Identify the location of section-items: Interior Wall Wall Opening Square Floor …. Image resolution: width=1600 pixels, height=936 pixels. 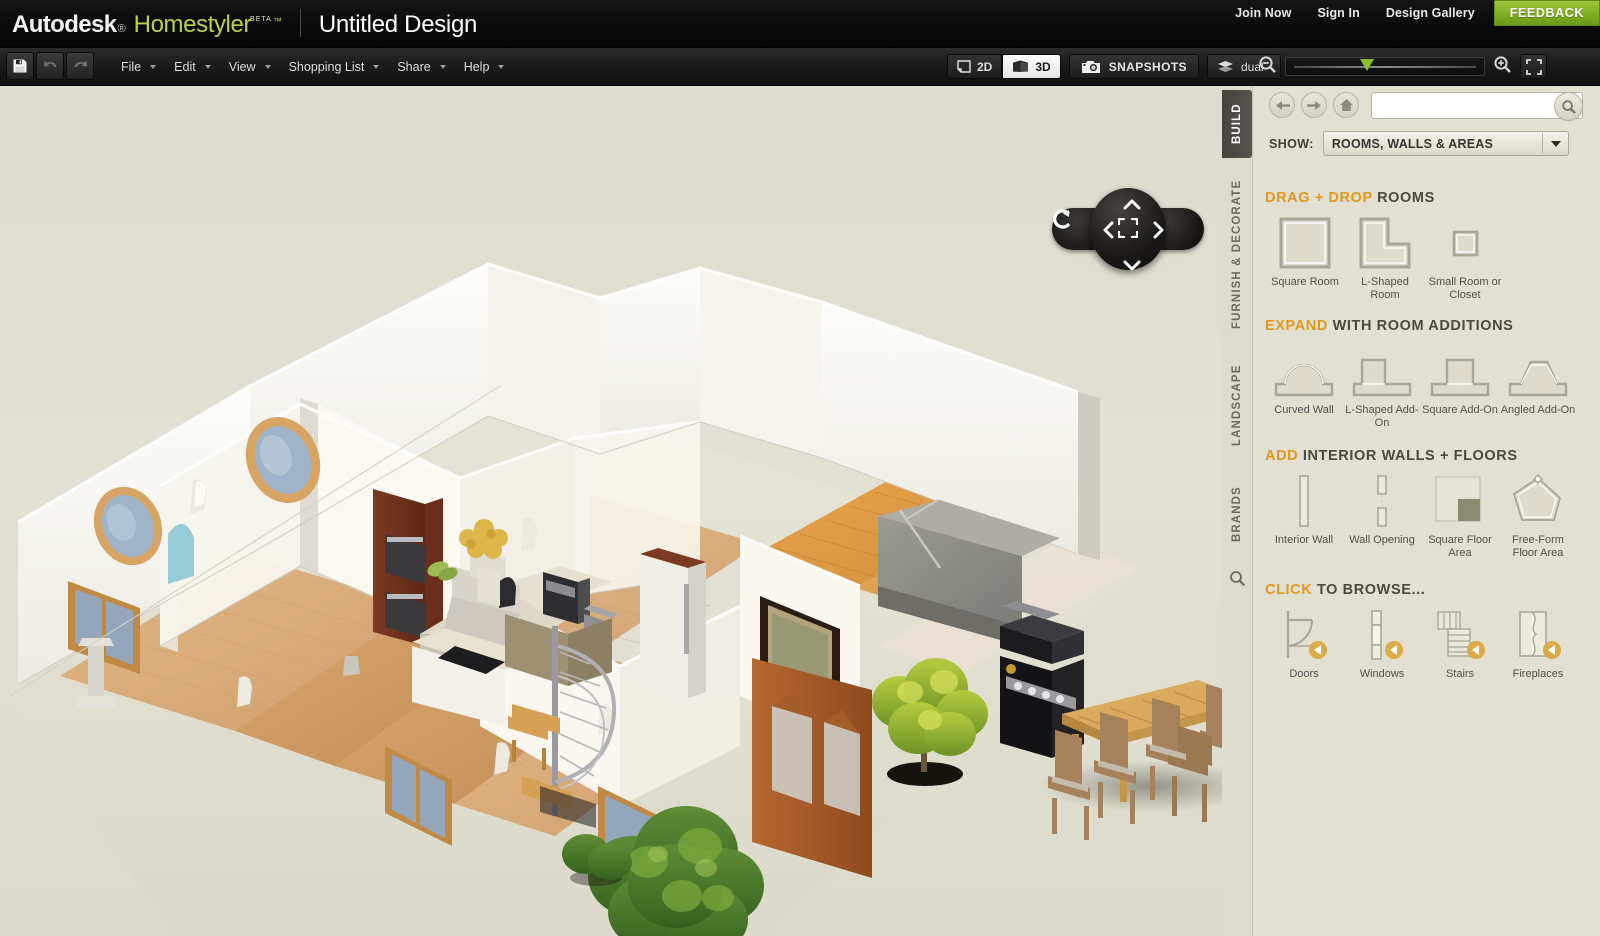
(1427, 517).